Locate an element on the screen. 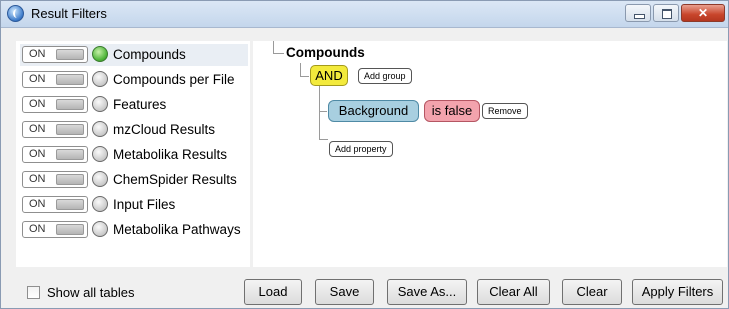 Image resolution: width=729 pixels, height=309 pixels. app-icon is located at coordinates (15, 13).